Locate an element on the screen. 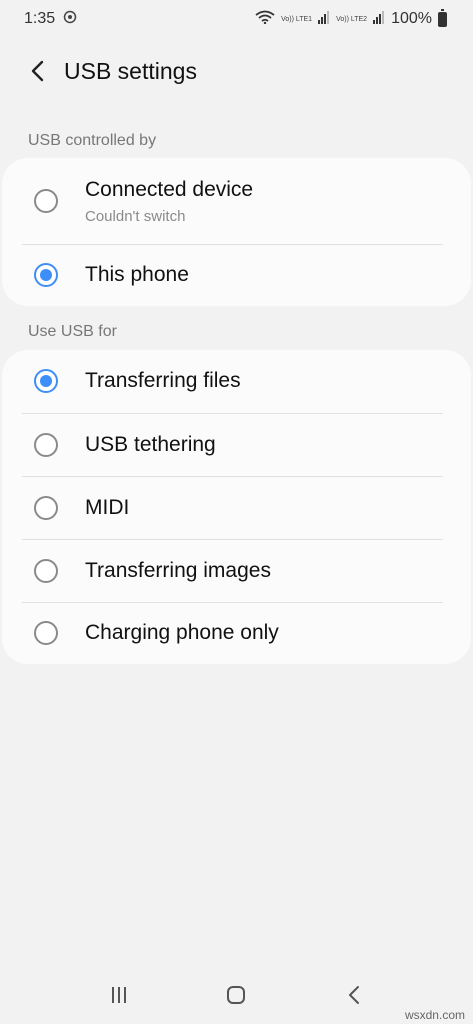  page-title: USB settings is located at coordinates (130, 70).